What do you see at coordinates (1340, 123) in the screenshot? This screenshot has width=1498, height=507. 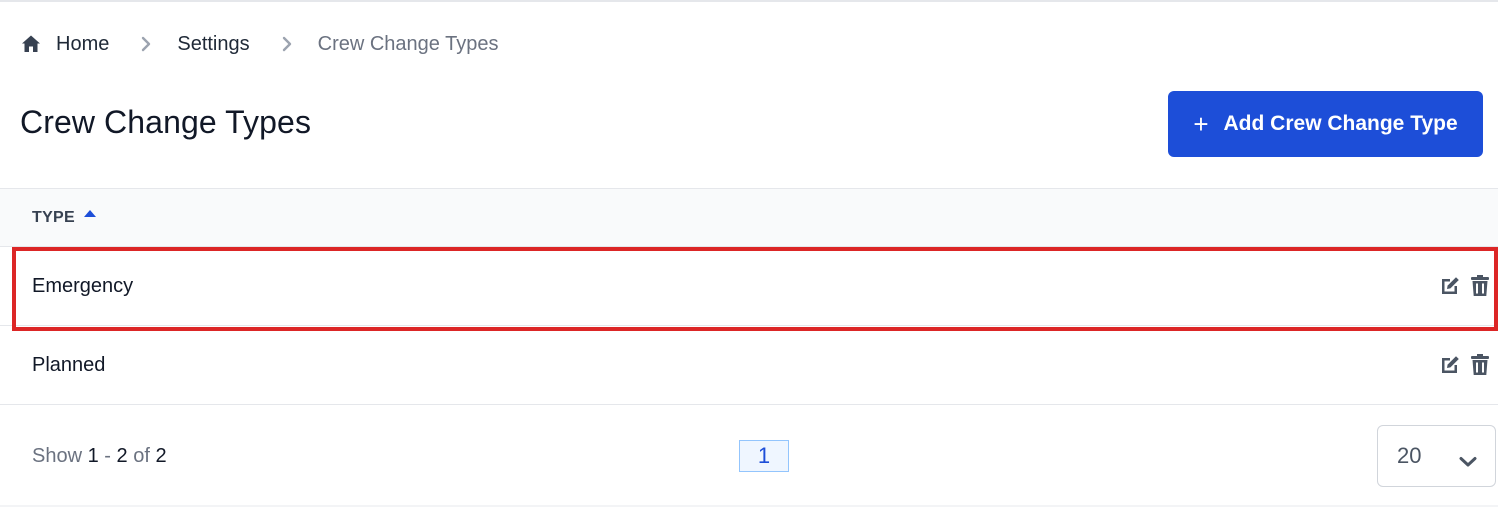 I see `add-button-label: Add Crew Change Type` at bounding box center [1340, 123].